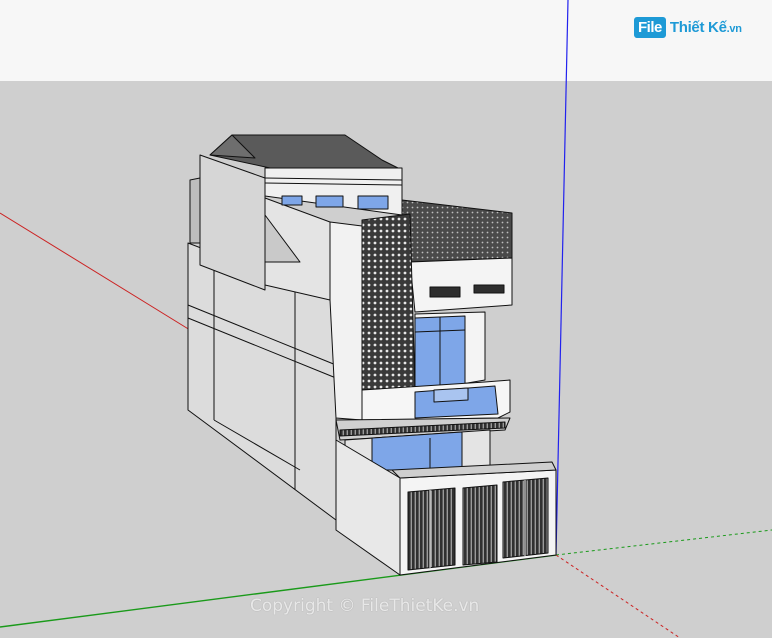 This screenshot has width=772, height=638. I want to click on gate-middle, so click(480, 525).